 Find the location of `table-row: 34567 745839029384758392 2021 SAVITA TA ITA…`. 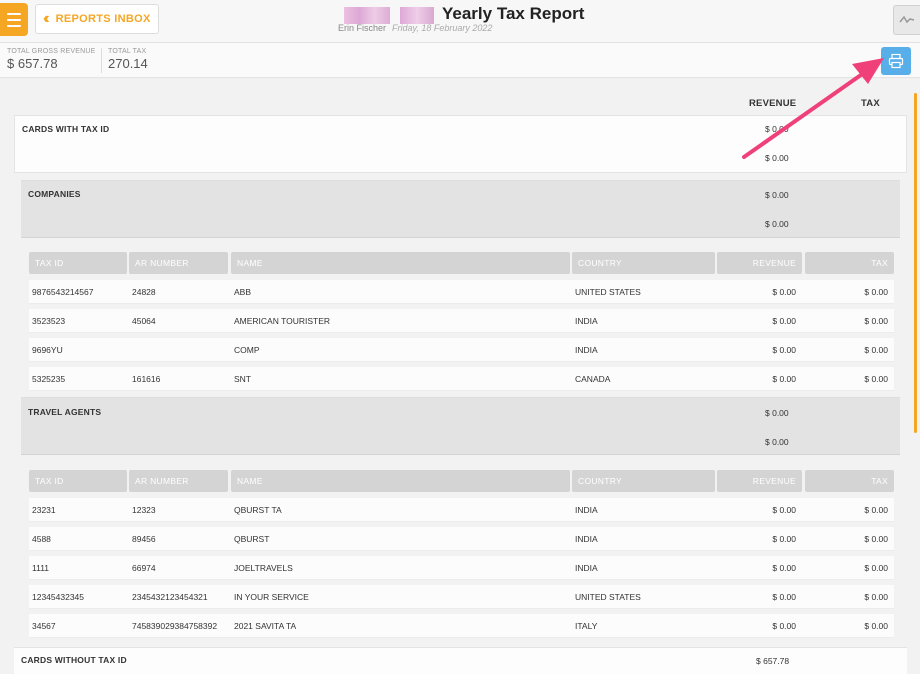

table-row: 34567 745839029384758392 2021 SAVITA TA ITA… is located at coordinates (461, 626).